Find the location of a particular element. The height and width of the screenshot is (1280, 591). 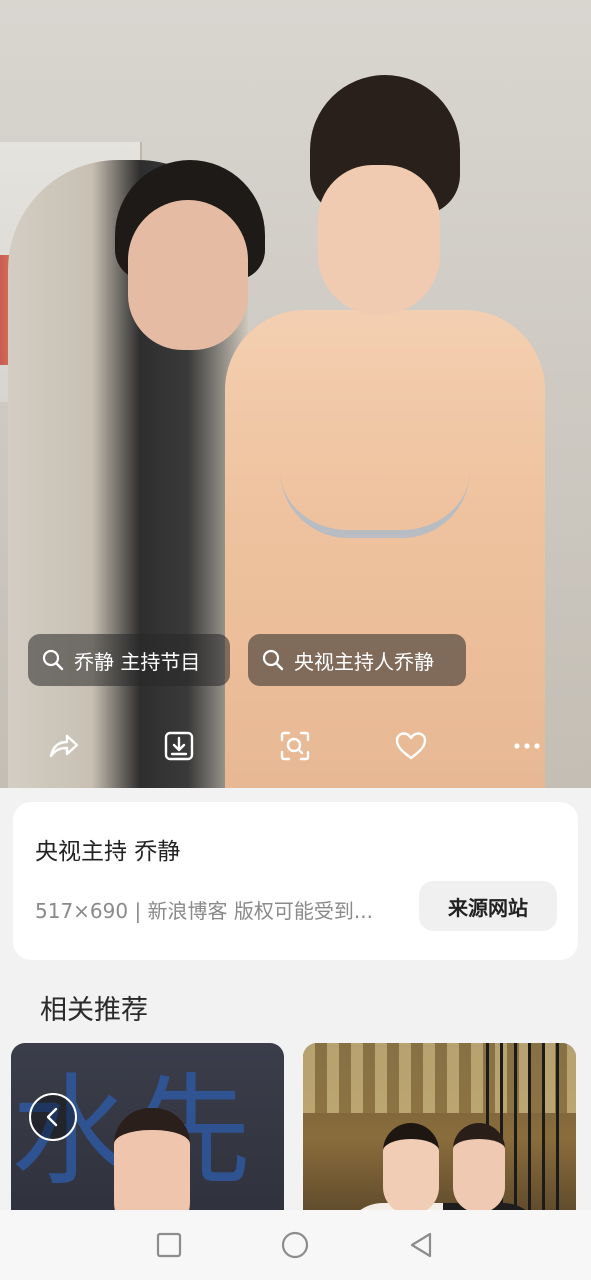

image-info-card: 央视主持 乔静 517×690 | 新浪博客 版权可能受到... 来源网站 is located at coordinates (295, 881).